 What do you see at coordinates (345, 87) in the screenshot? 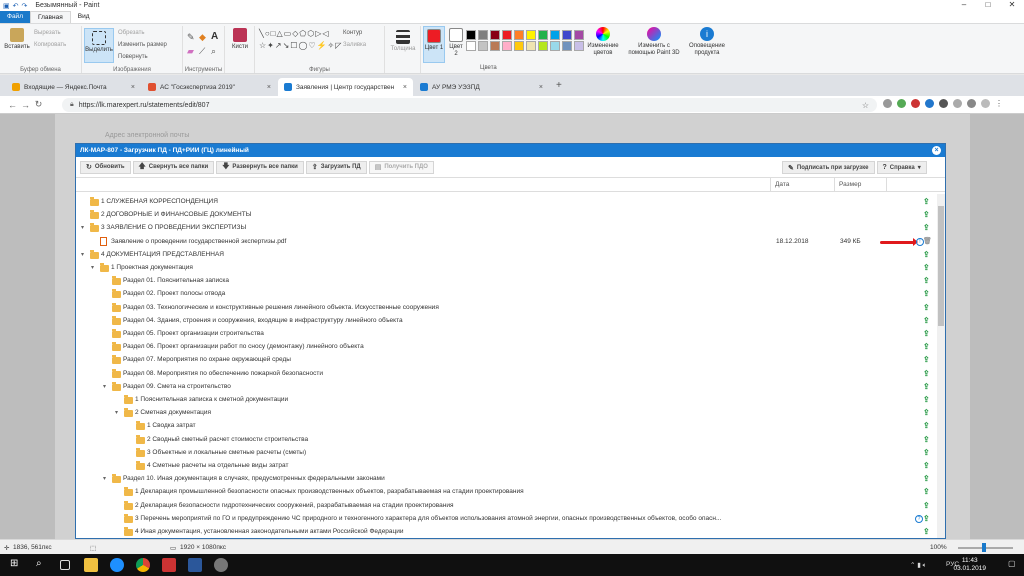
I see `browser-tab: Заявления | Центр государствен ×` at bounding box center [345, 87].